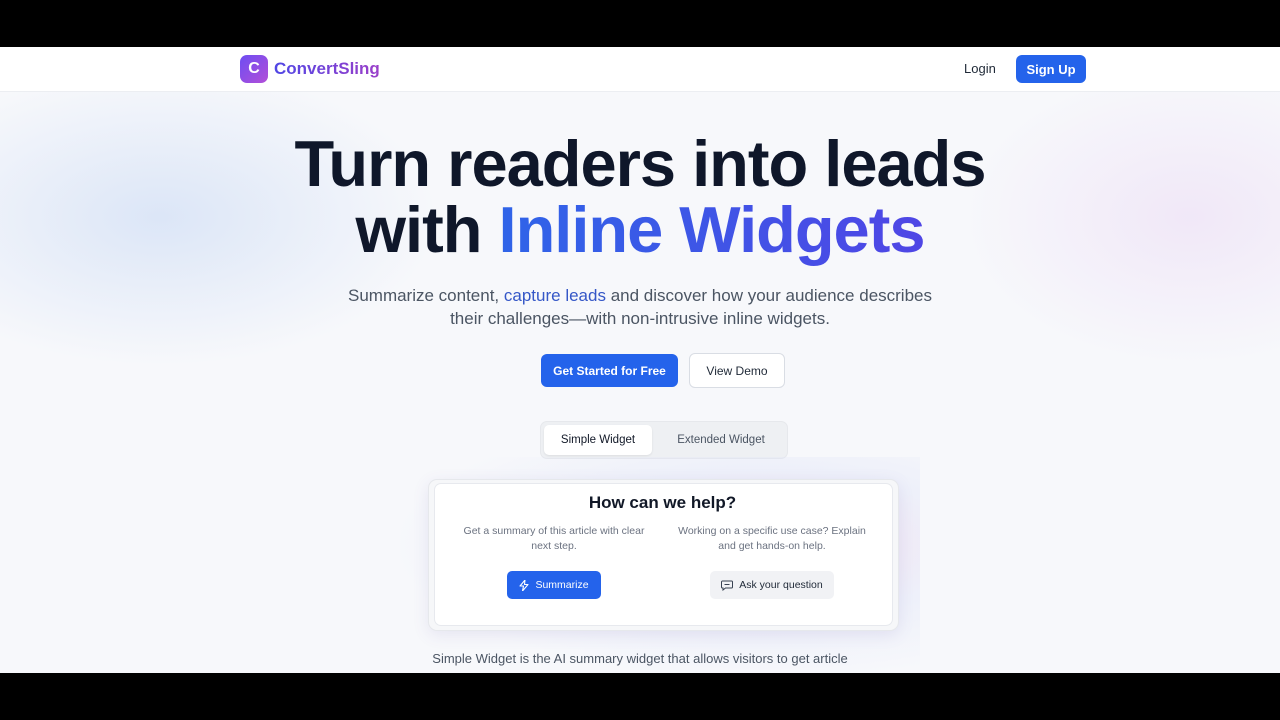 The height and width of the screenshot is (720, 1280). What do you see at coordinates (712, 229) in the screenshot?
I see `hero-title-accent: Inline Widgets` at bounding box center [712, 229].